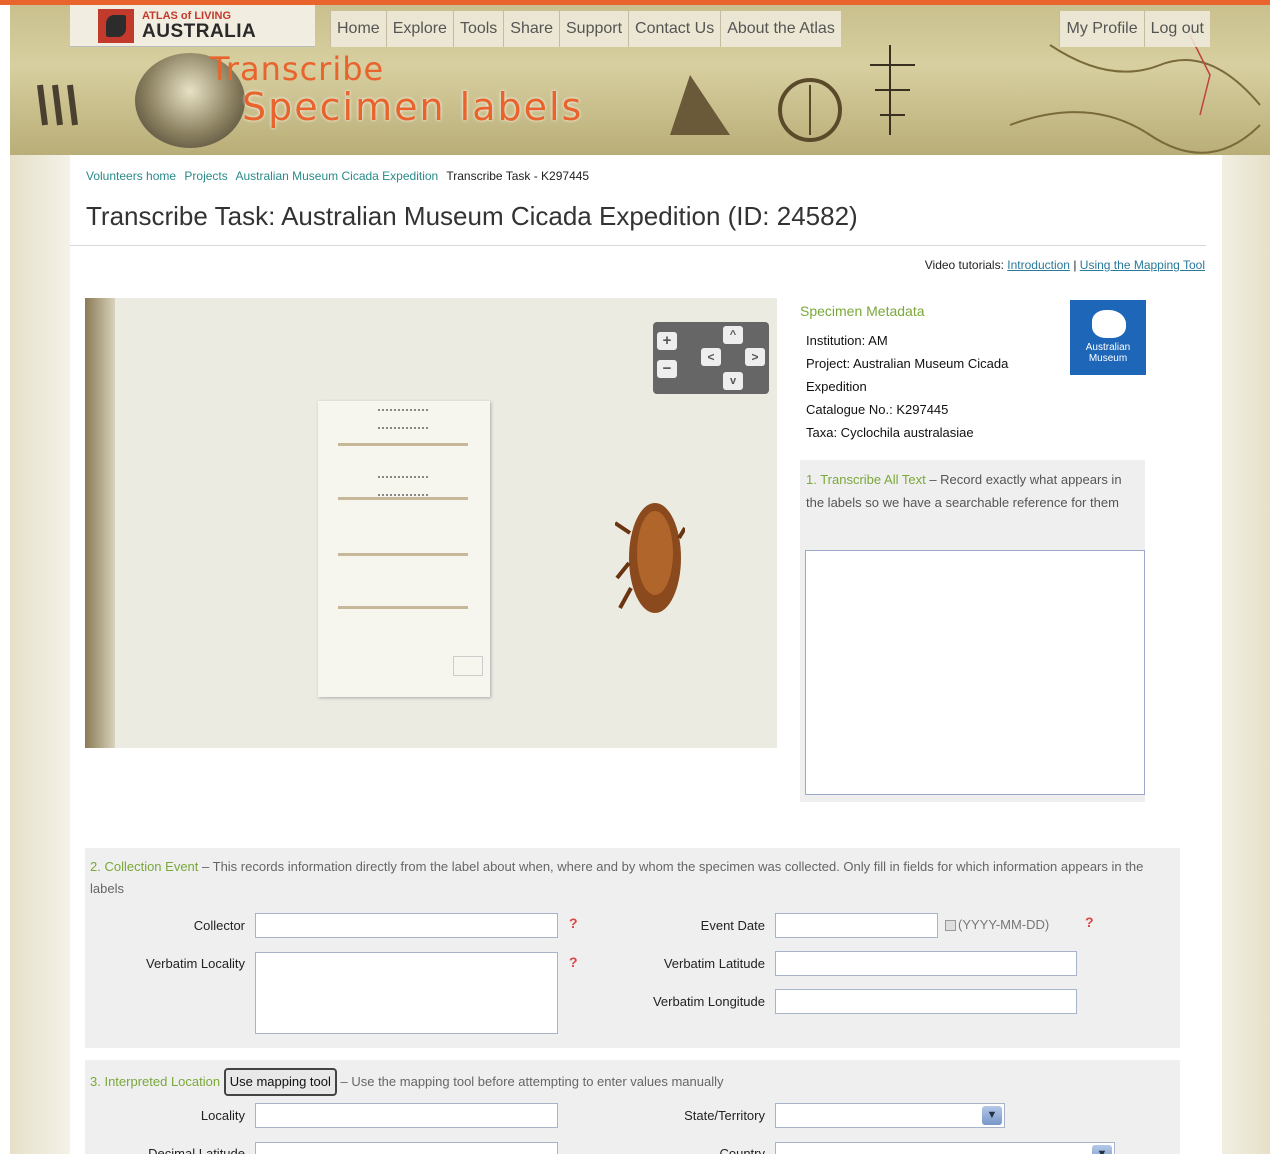  Describe the element at coordinates (1004, 924) in the screenshot. I see `event-date-format-text: (YYYY-MM-DD)` at that location.